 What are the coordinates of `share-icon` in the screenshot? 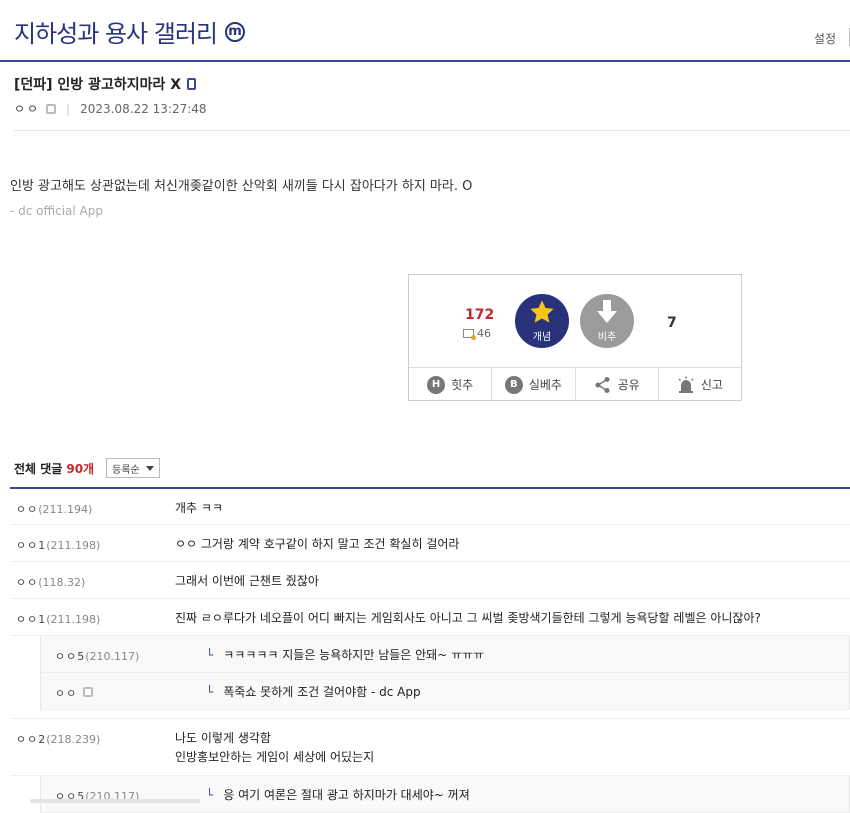 It's located at (602, 384).